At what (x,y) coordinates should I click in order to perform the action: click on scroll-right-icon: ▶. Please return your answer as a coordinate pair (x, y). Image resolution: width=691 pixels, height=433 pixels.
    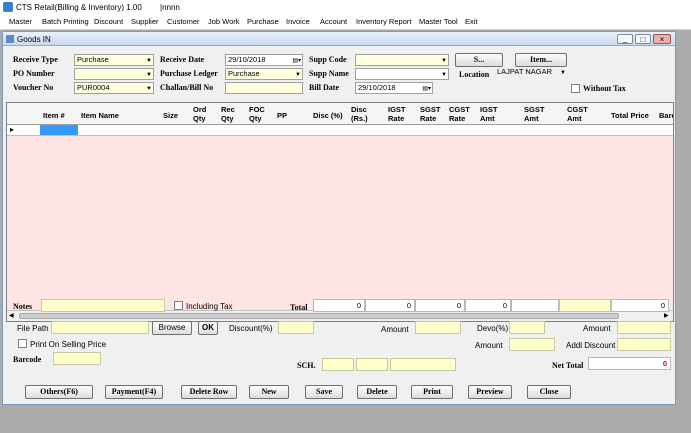
    Looking at the image, I should click on (666, 315).